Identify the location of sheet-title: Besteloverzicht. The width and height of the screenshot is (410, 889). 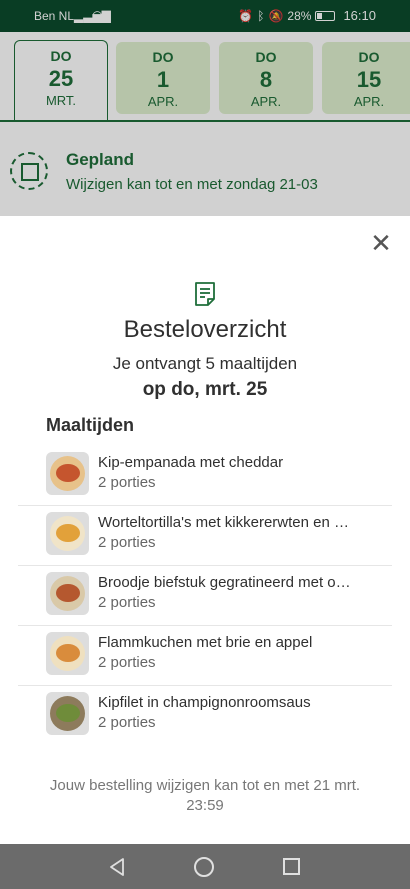
(205, 329).